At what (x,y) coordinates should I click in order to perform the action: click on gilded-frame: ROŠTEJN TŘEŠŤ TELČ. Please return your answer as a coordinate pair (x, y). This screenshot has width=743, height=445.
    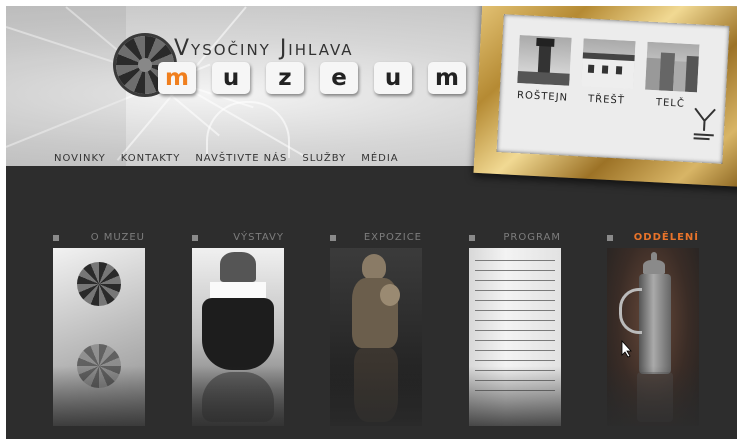
    Looking at the image, I should click on (605, 96).